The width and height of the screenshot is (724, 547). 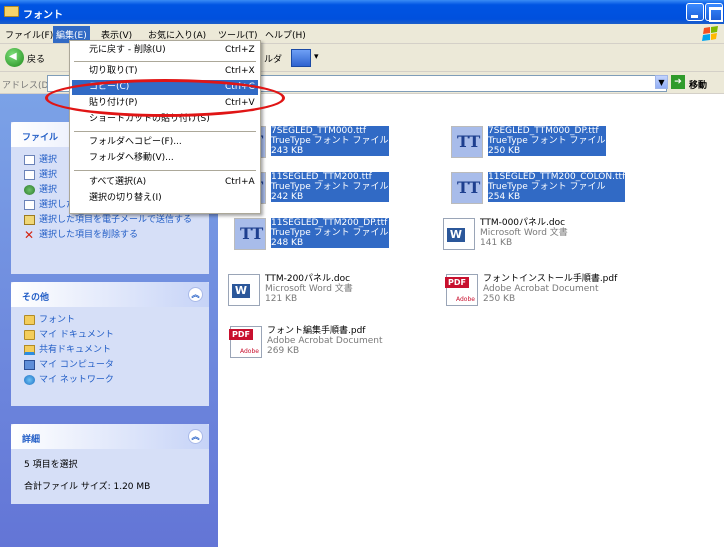 What do you see at coordinates (710, 33) in the screenshot?
I see `windows-logo-icon` at bounding box center [710, 33].